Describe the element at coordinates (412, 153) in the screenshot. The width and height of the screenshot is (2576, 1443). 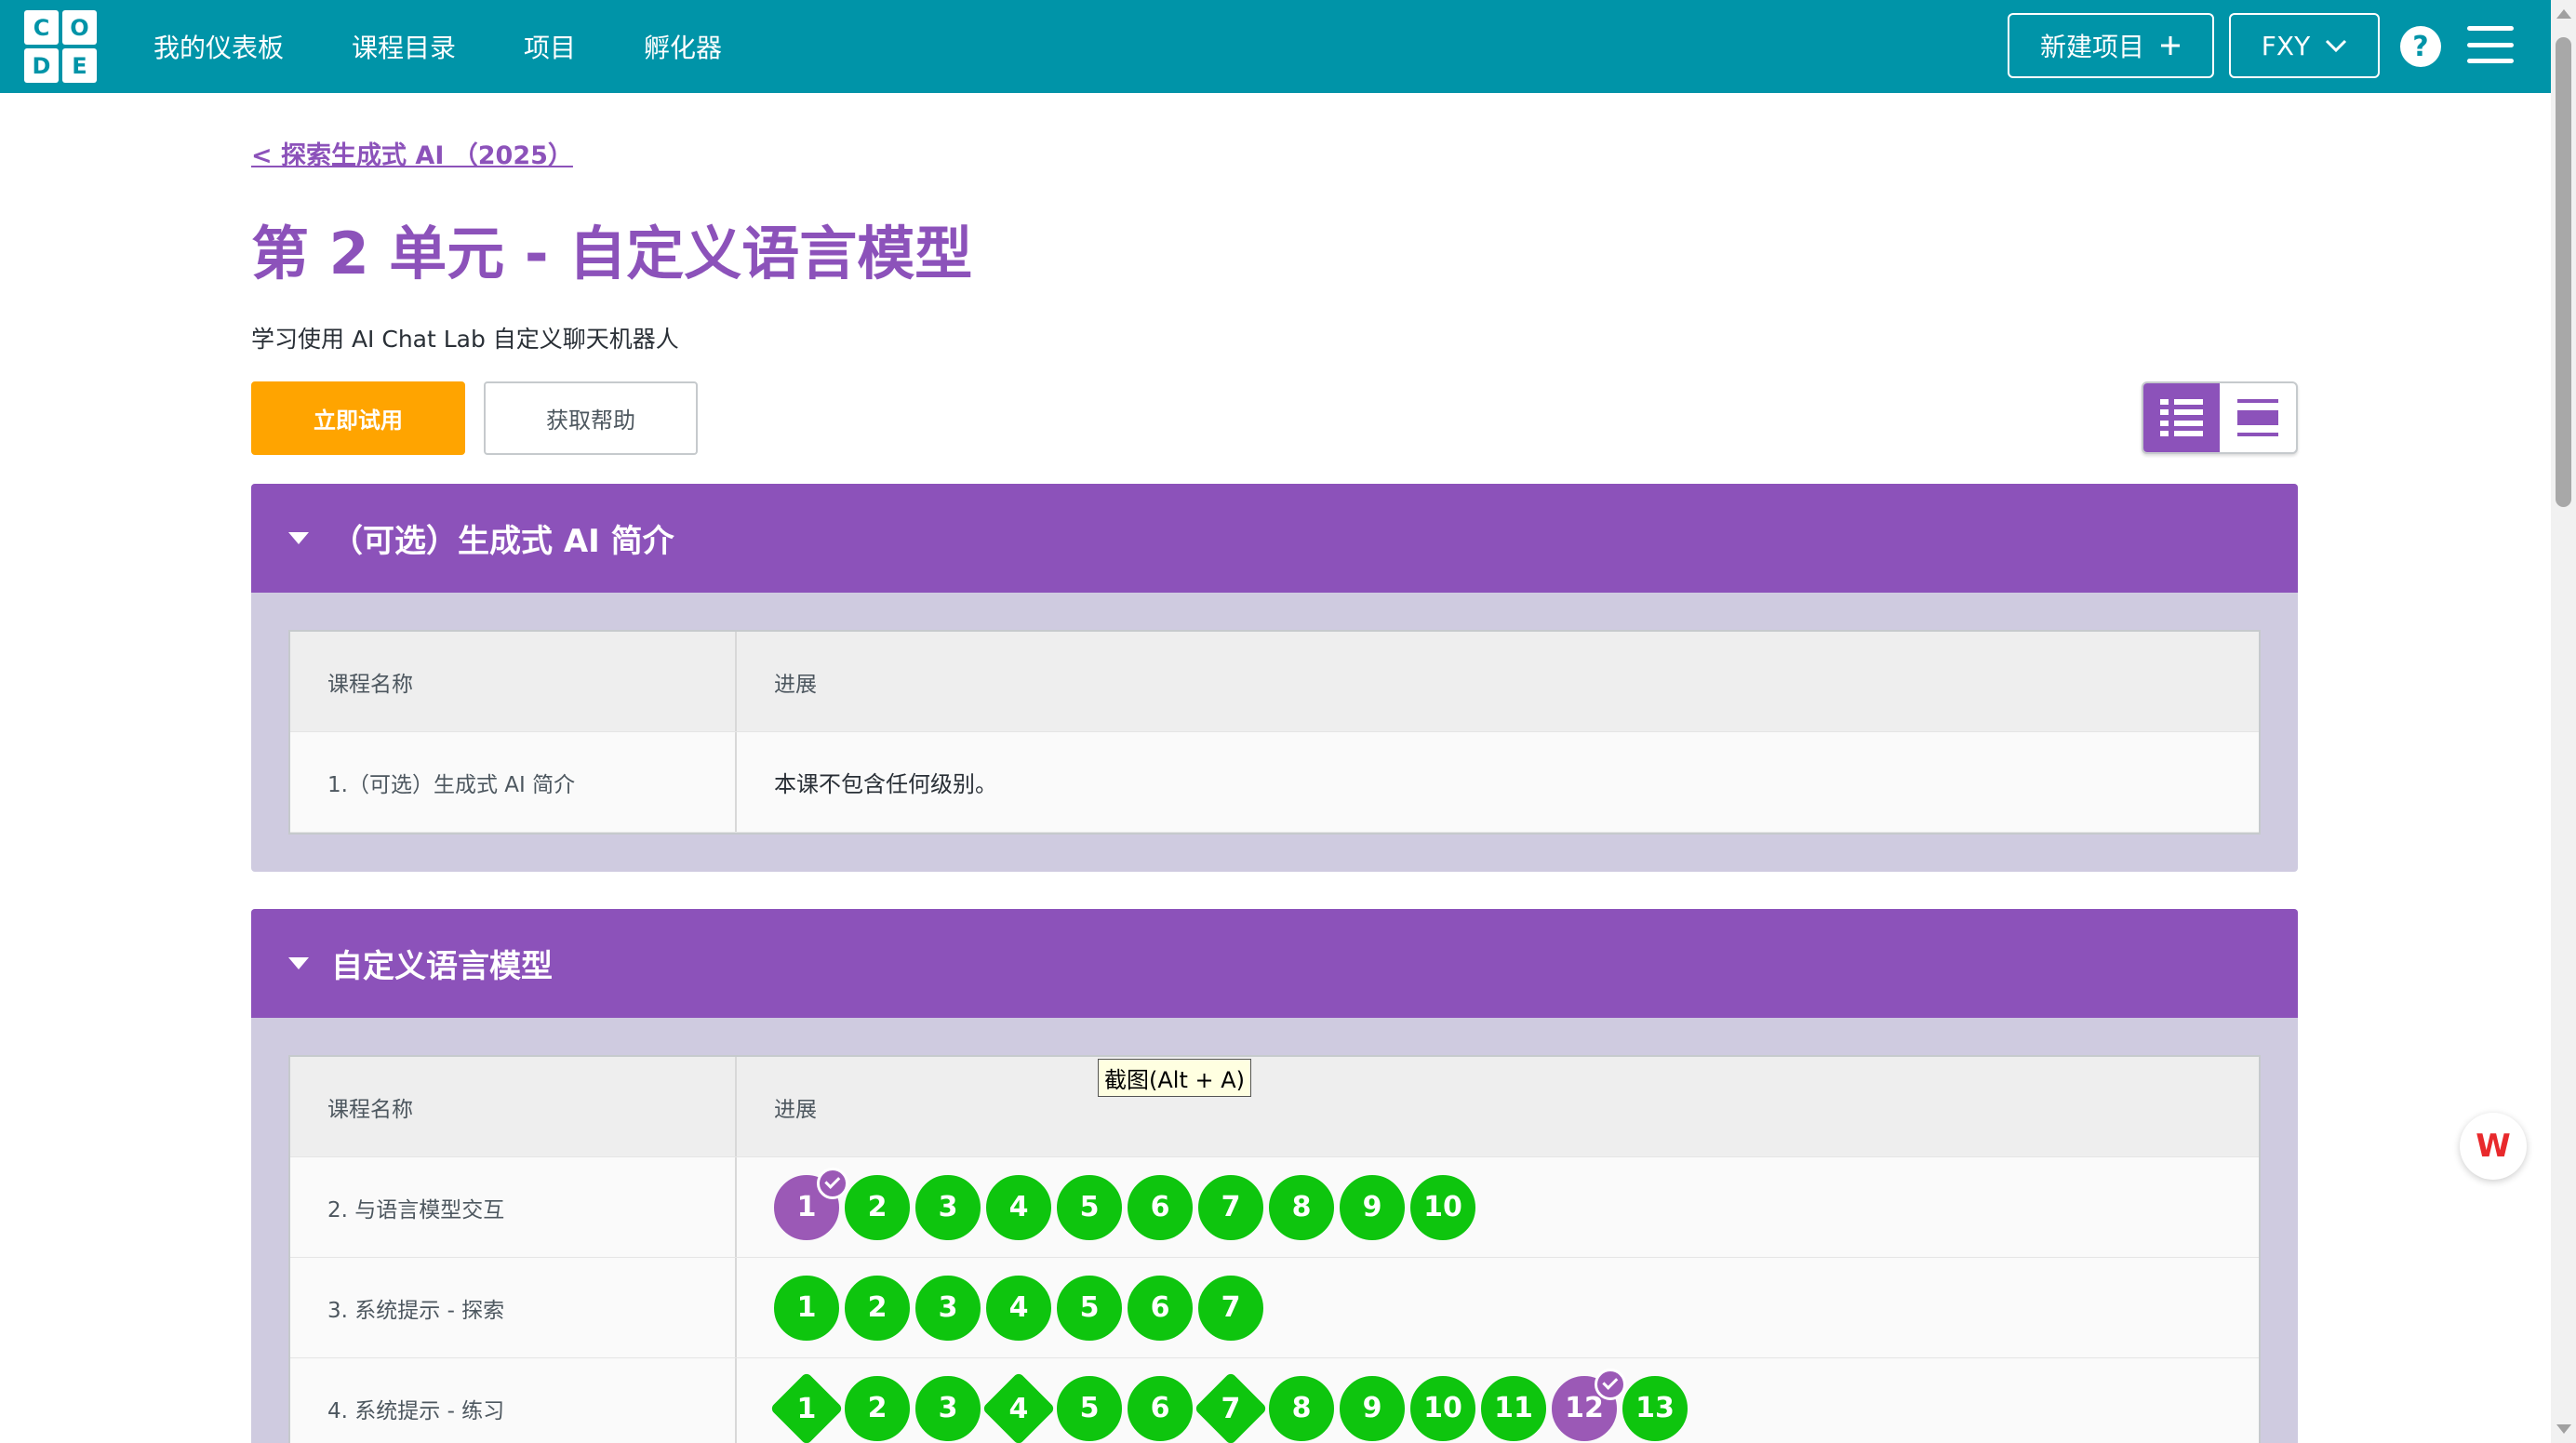
I see `back-to-course-link: < 探索生成式 AI （2025）` at that location.